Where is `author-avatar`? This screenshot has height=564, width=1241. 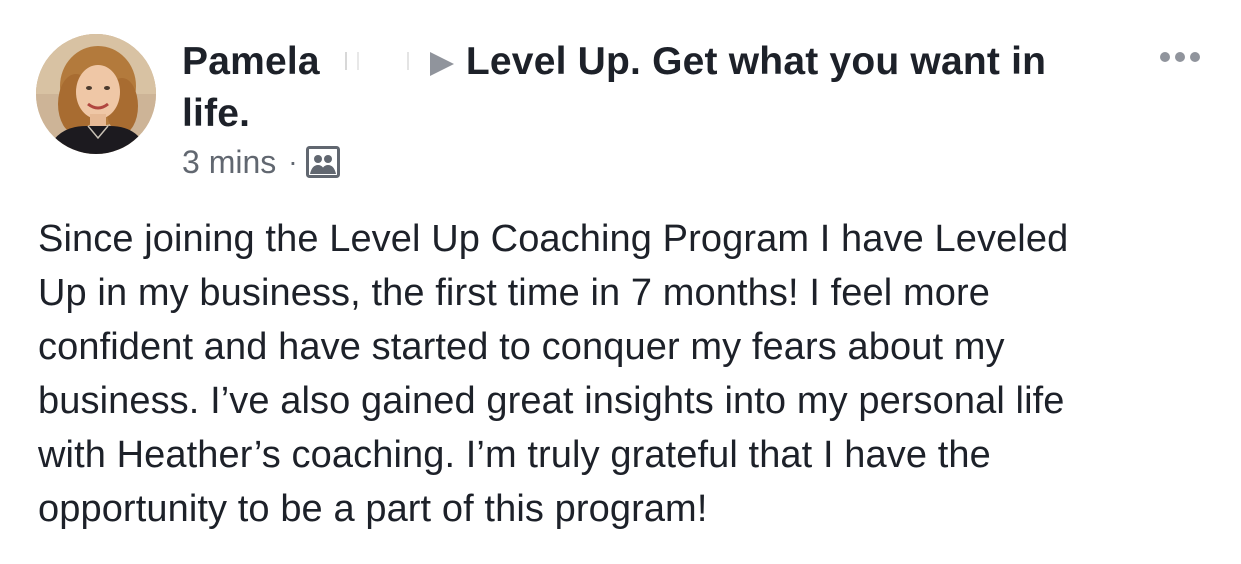
author-avatar is located at coordinates (96, 94).